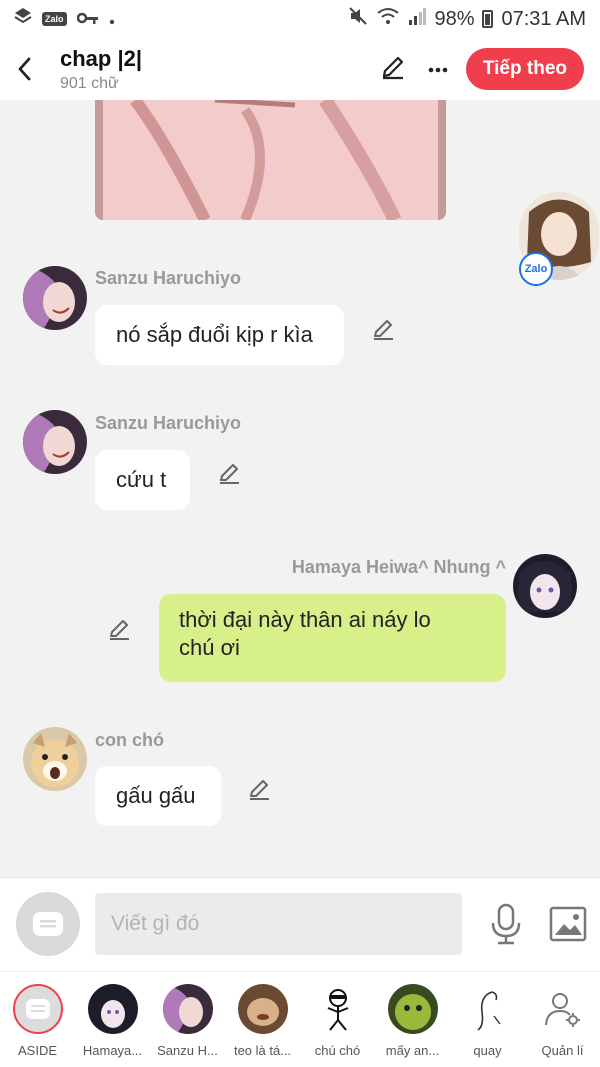 This screenshot has width=600, height=1067. What do you see at coordinates (332, 638) in the screenshot?
I see `message-bubble-own: thời đại này thân ai náy lo chú ơi` at bounding box center [332, 638].